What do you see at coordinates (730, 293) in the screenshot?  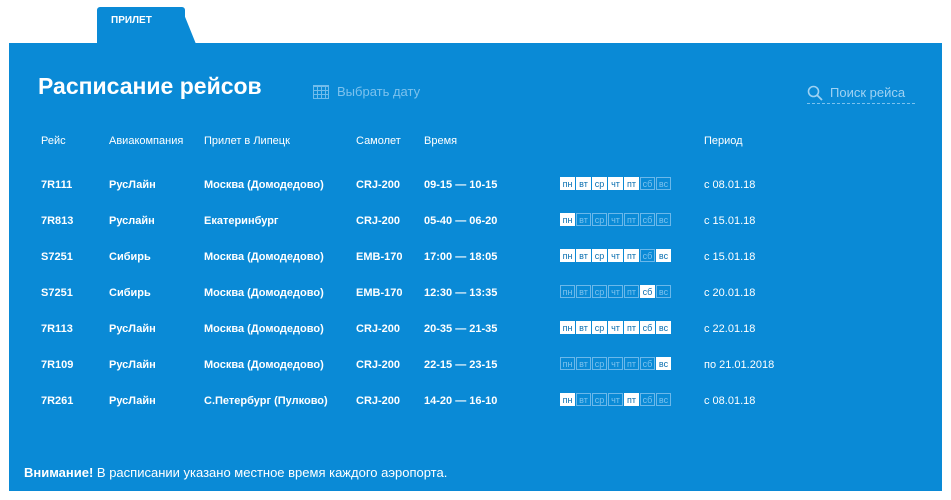 I see `cell-period: с 20.01.18` at bounding box center [730, 293].